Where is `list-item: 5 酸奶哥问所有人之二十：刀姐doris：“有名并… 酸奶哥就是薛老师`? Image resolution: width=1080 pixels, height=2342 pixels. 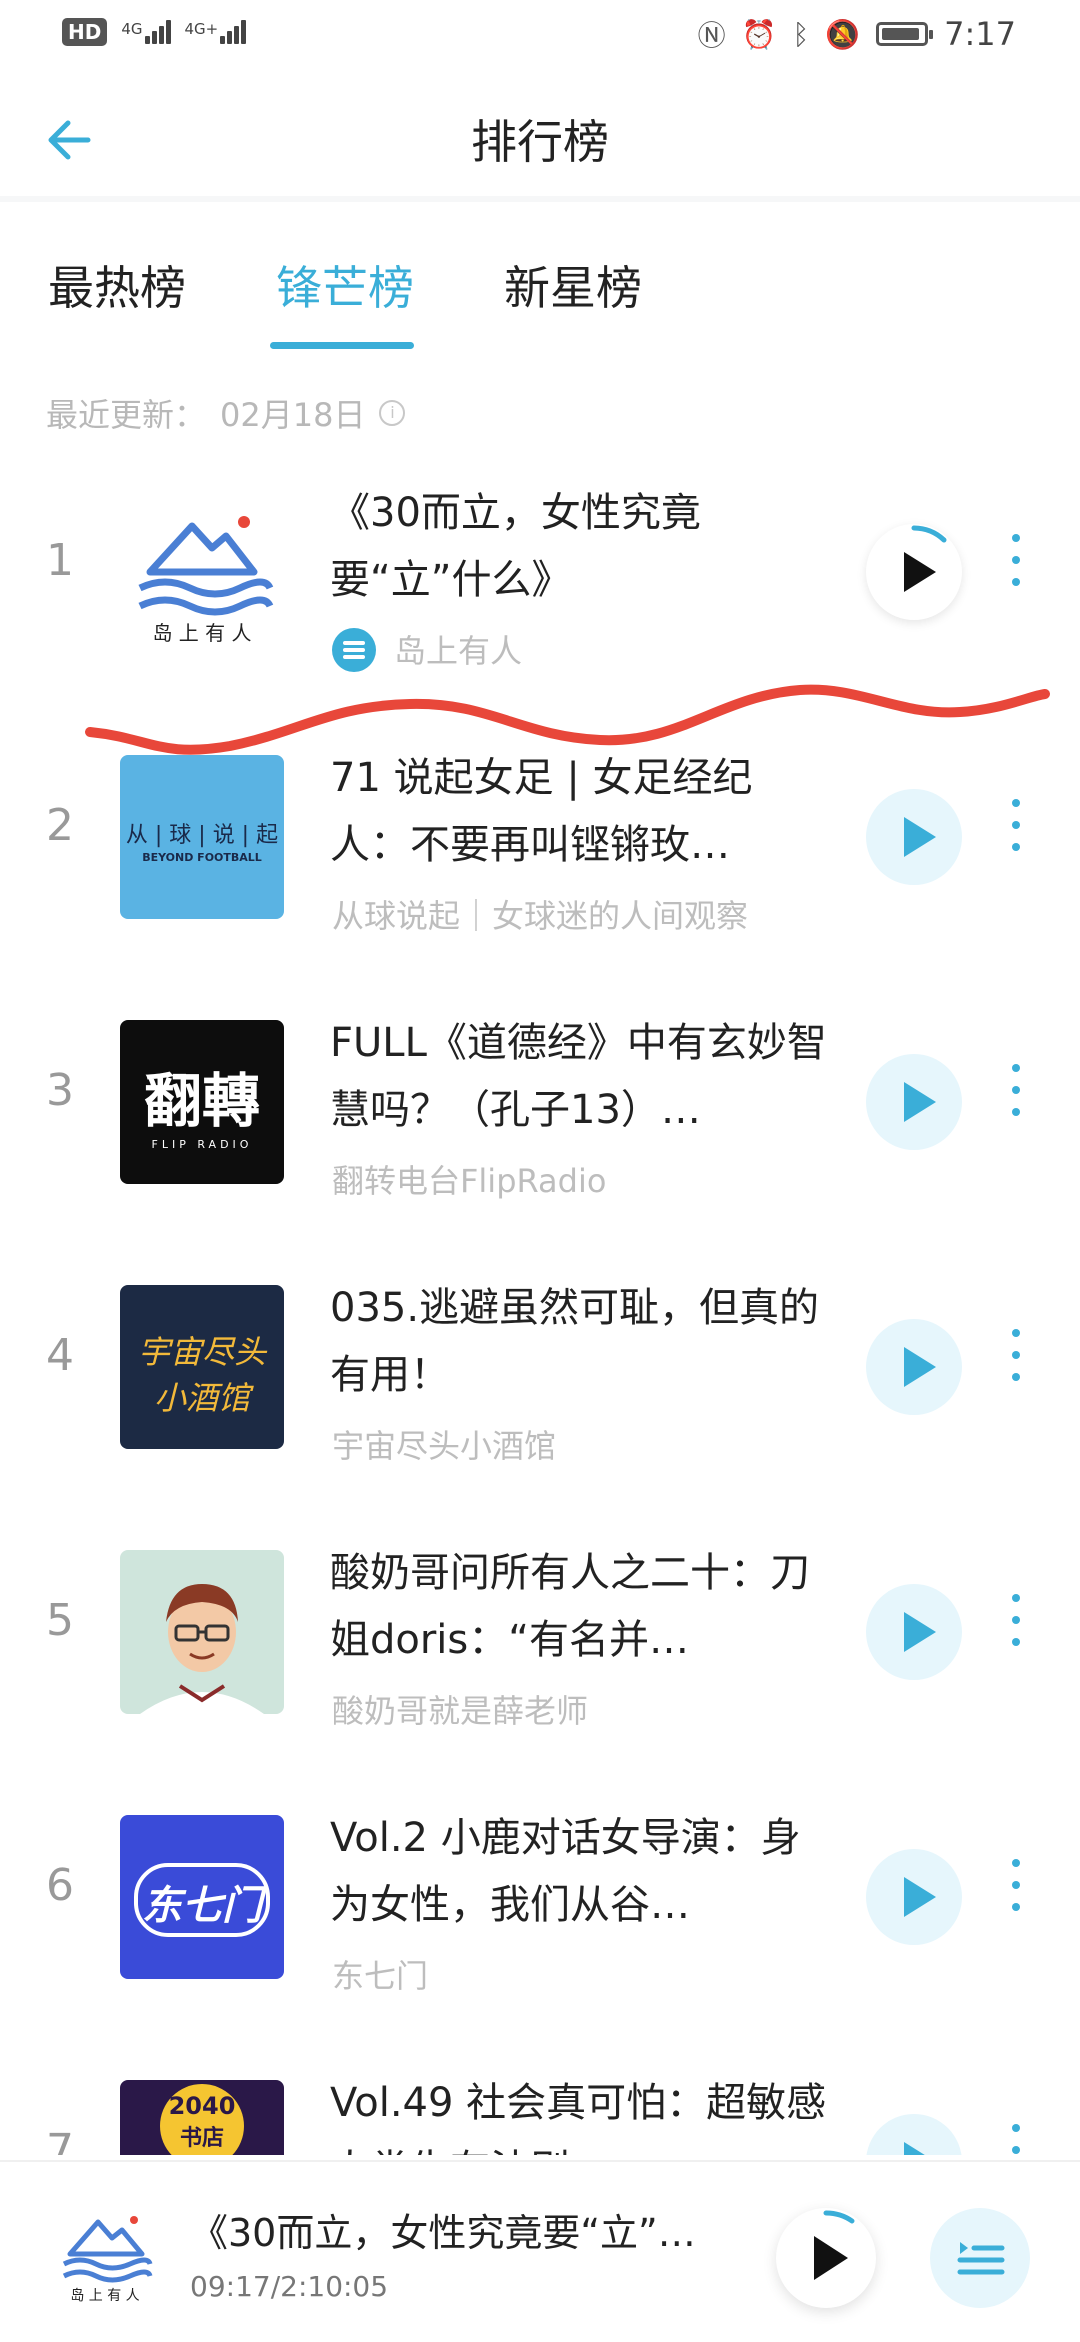
list-item: 5 酸奶哥问所有人之二十：刀姐doris：“有名并… 酸奶哥就是薛老师 is located at coordinates (540, 1632).